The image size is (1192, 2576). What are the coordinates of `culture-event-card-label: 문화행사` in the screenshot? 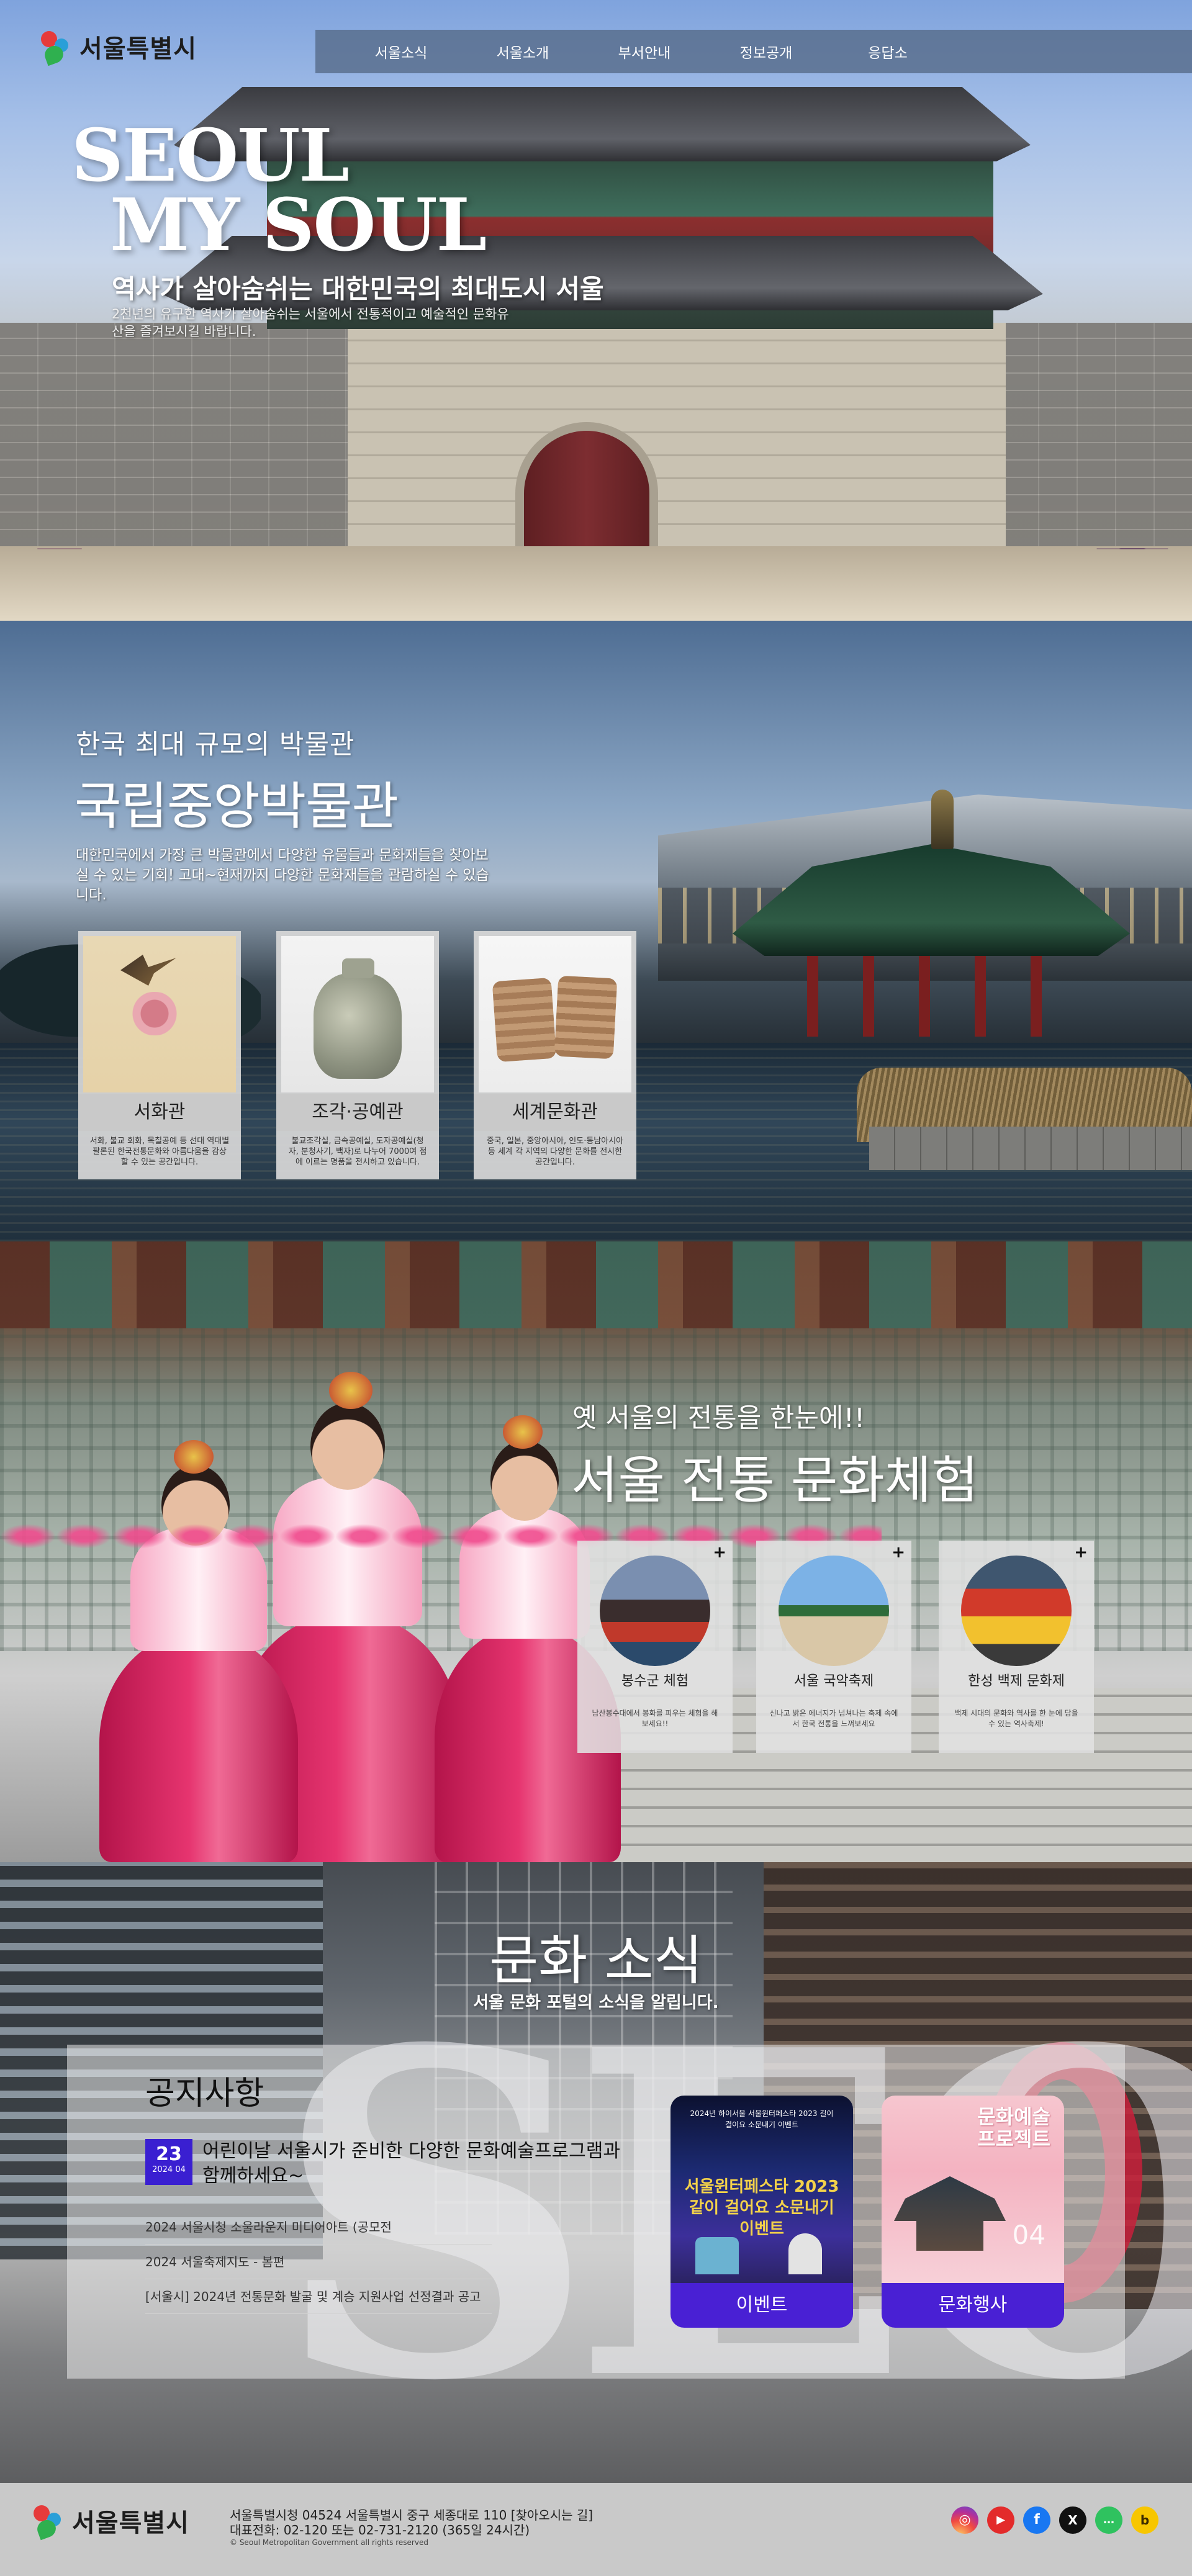 It's located at (973, 2305).